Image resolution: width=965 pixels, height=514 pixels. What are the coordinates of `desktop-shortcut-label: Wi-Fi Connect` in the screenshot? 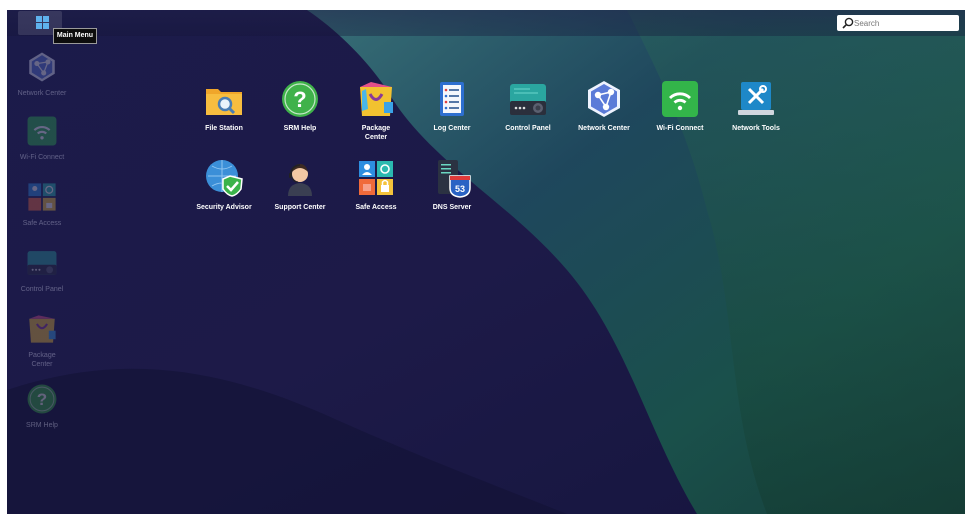 It's located at (42, 157).